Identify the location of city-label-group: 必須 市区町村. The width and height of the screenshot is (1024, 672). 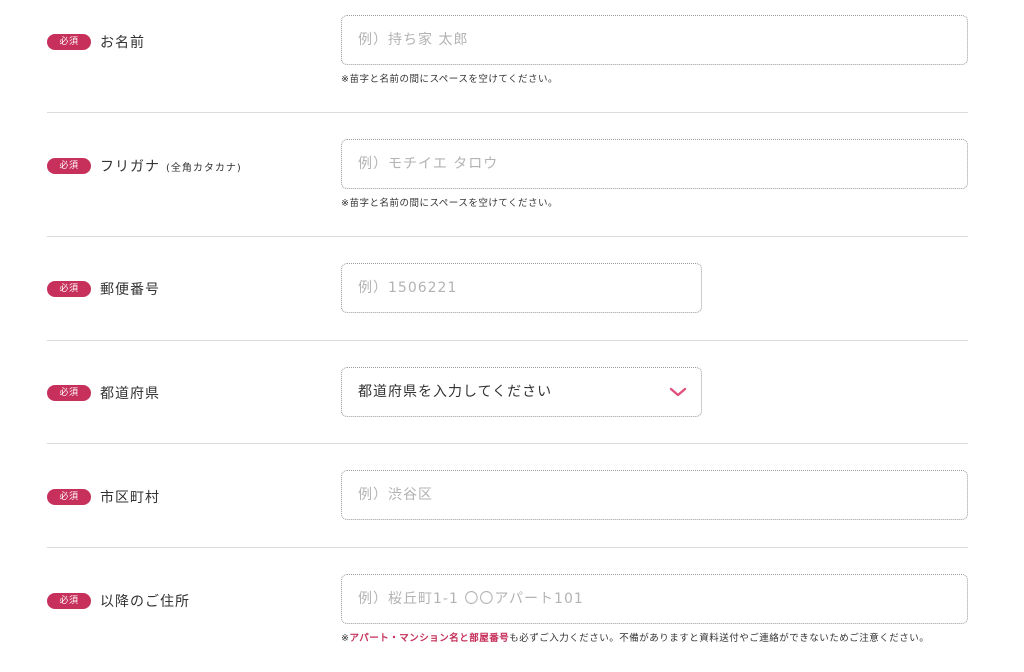
(103, 497).